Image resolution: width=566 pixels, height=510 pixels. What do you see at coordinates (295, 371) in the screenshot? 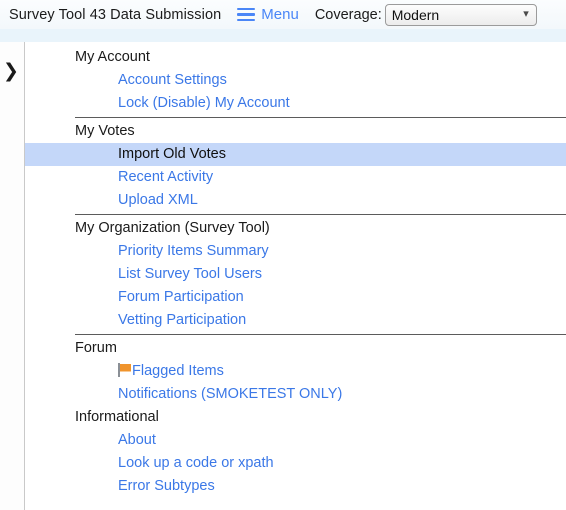
I see `menu-item: Flagged Items` at bounding box center [295, 371].